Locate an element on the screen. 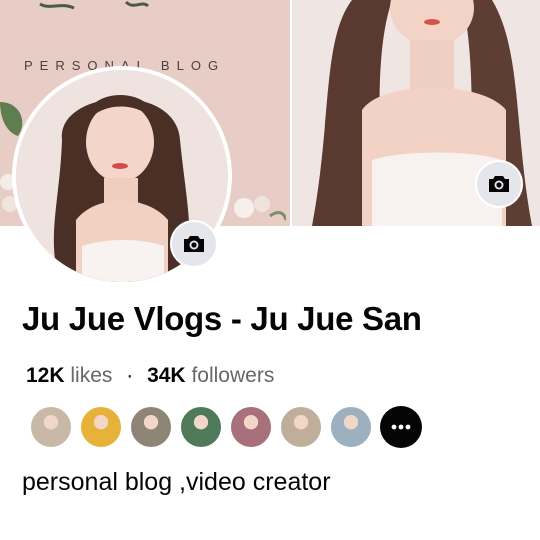 The width and height of the screenshot is (540, 540). more-followers-button is located at coordinates (401, 427).